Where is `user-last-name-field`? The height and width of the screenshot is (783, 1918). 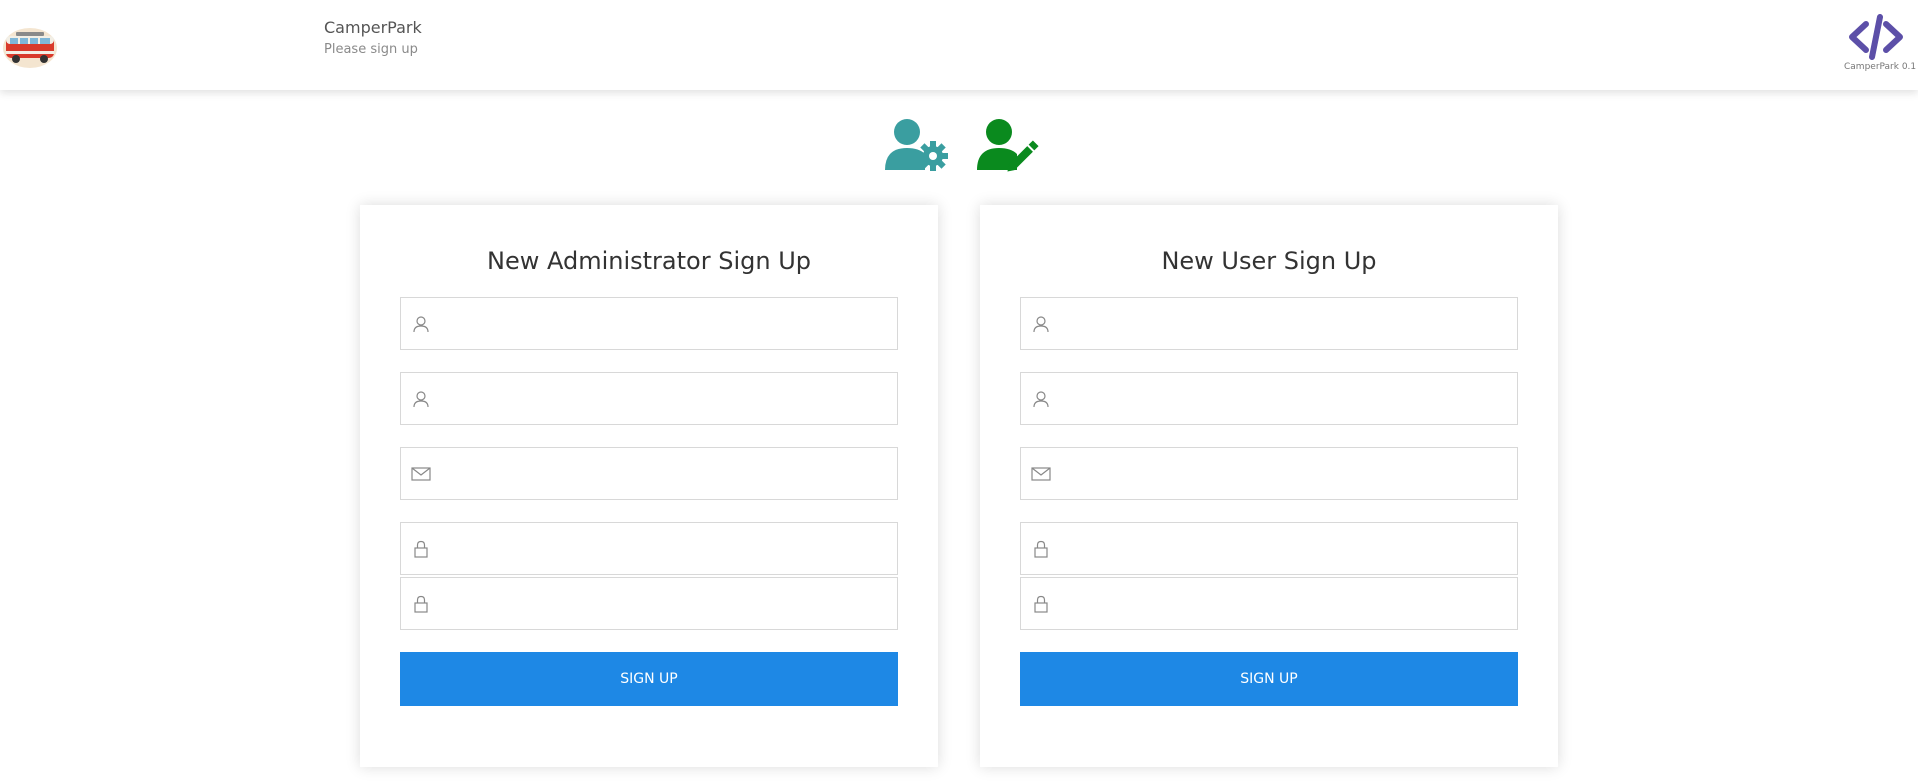 user-last-name-field is located at coordinates (1269, 399).